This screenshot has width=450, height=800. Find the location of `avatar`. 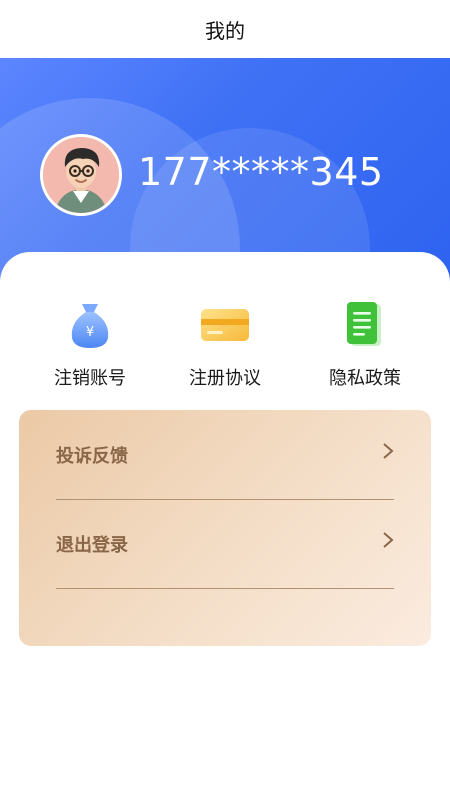

avatar is located at coordinates (81, 175).